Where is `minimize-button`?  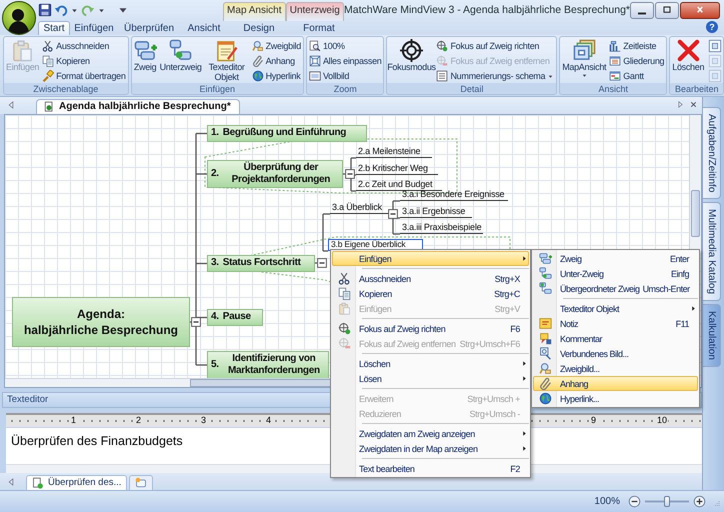 minimize-button is located at coordinates (642, 10).